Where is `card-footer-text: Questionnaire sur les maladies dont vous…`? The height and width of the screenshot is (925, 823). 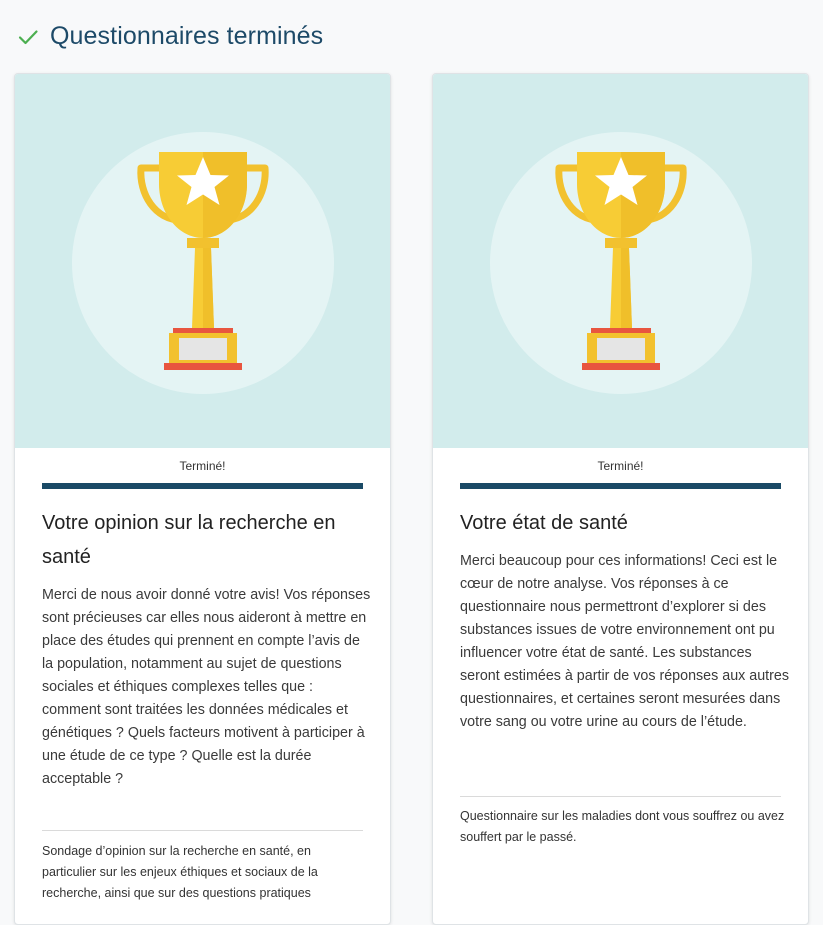 card-footer-text: Questionnaire sur les maladies dont vous… is located at coordinates (622, 826).